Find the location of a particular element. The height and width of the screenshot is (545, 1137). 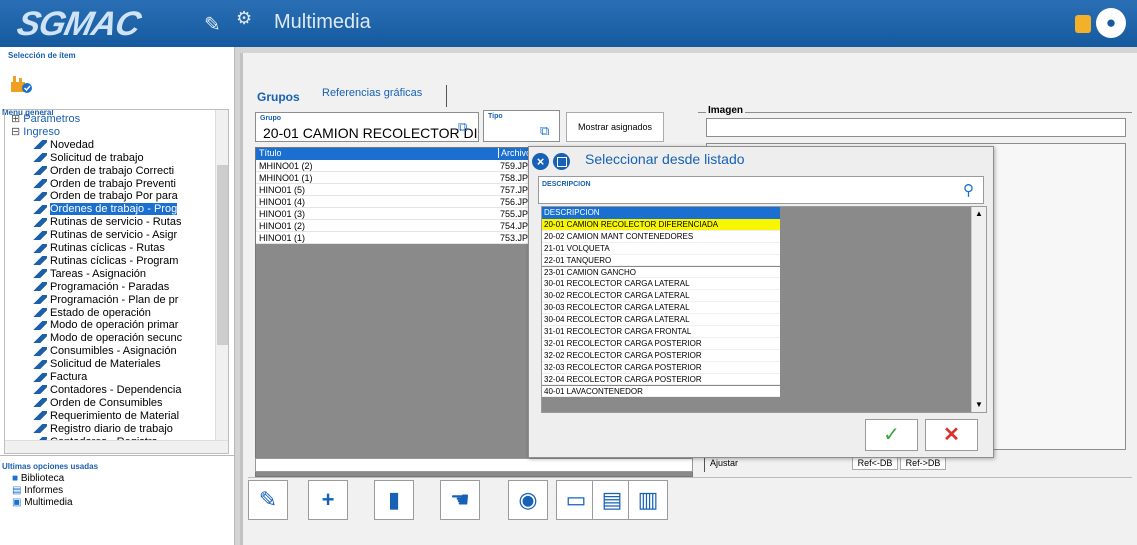

splitter is located at coordinates (241, 299).